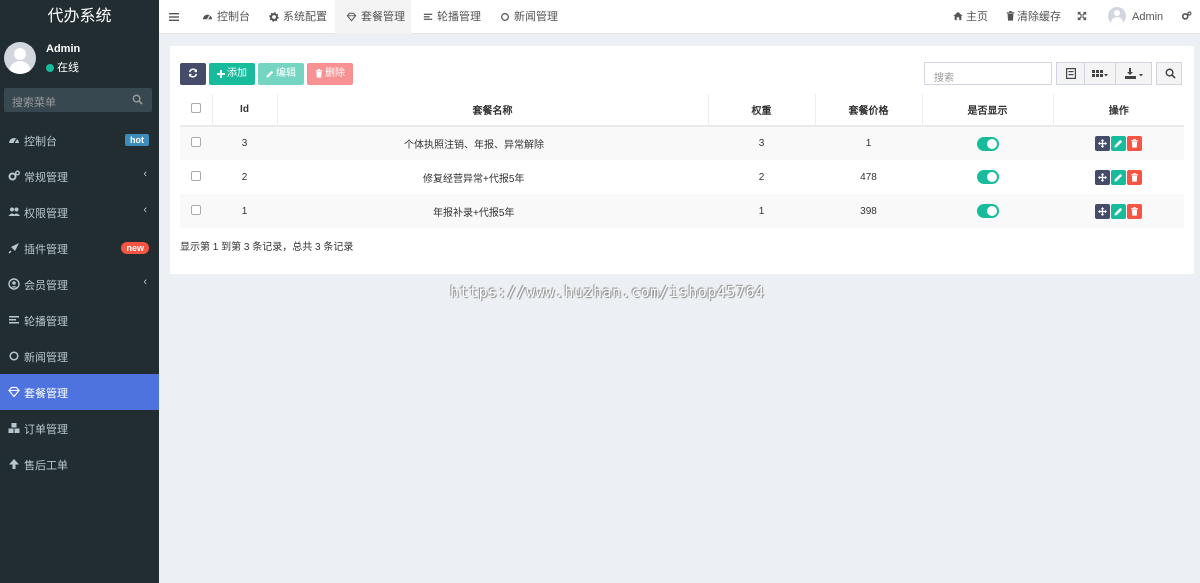  What do you see at coordinates (137, 140) in the screenshot?
I see `hot-badge: hot` at bounding box center [137, 140].